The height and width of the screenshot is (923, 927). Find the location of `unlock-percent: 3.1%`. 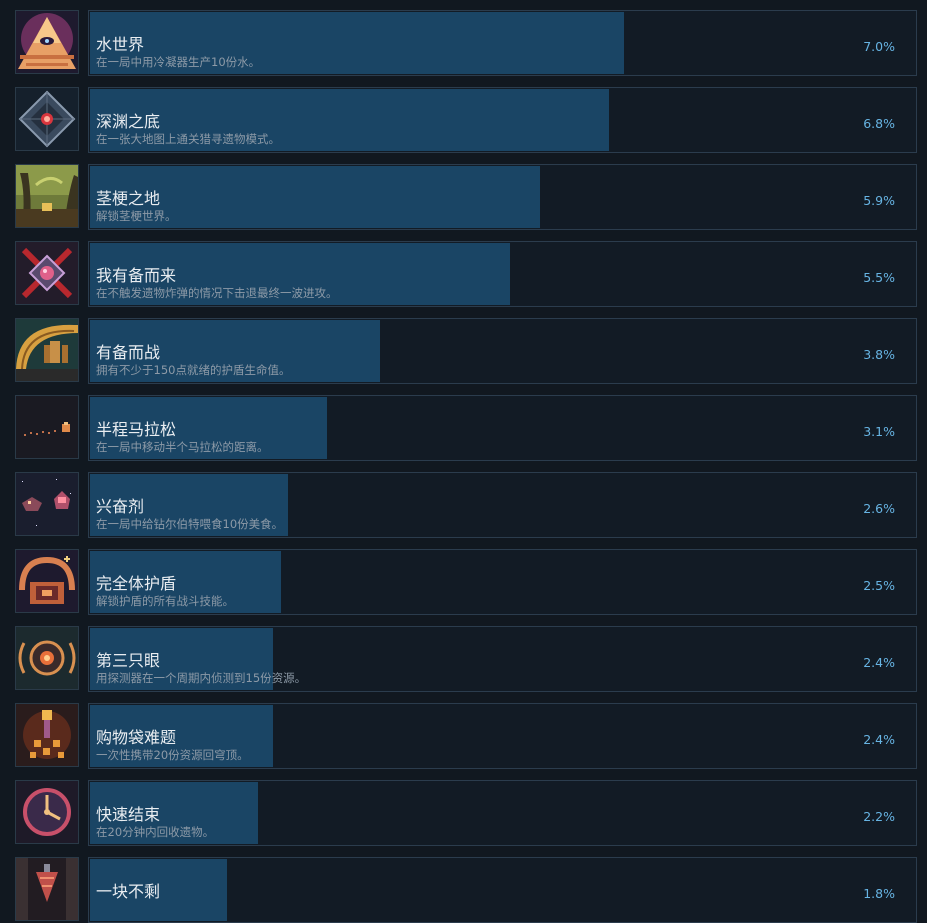

unlock-percent: 3.1% is located at coordinates (879, 431).